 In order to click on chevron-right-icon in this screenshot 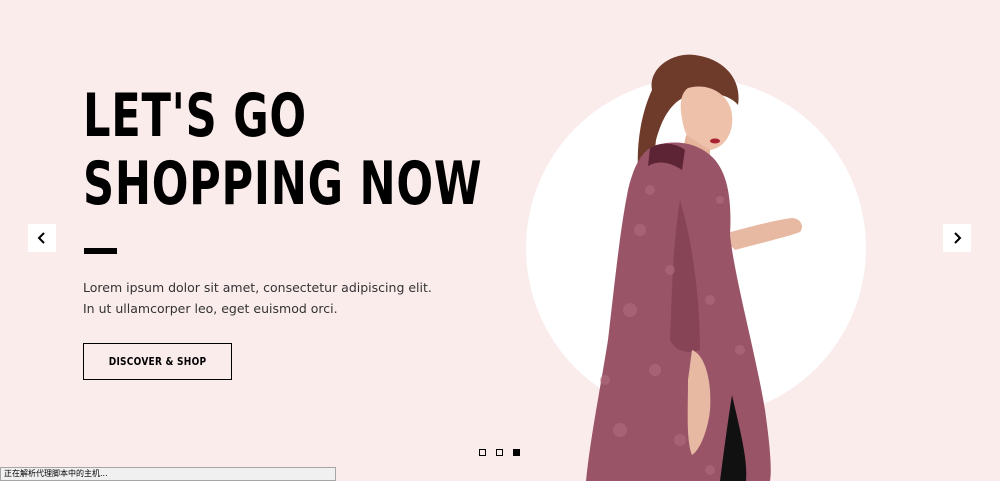, I will do `click(958, 238)`.